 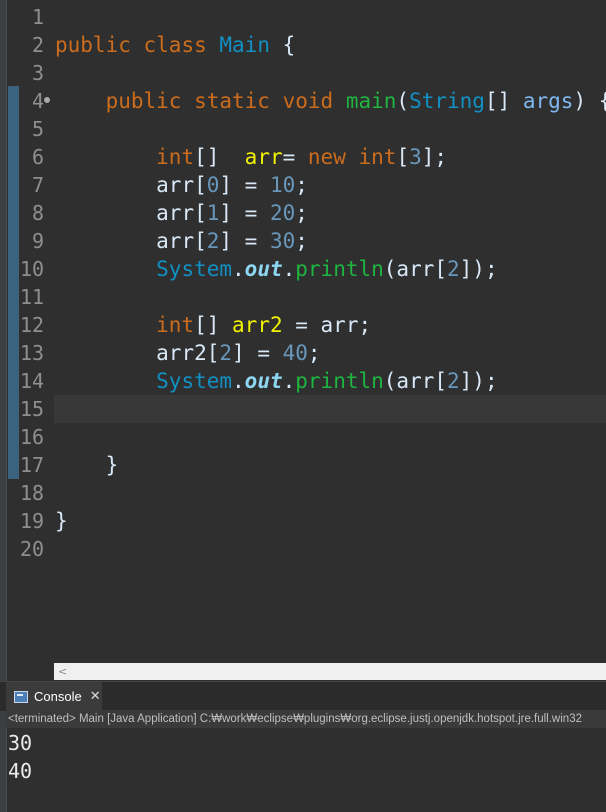 I want to click on code-line: 6 int[] arr= new int[3];, so click(x=303, y=157).